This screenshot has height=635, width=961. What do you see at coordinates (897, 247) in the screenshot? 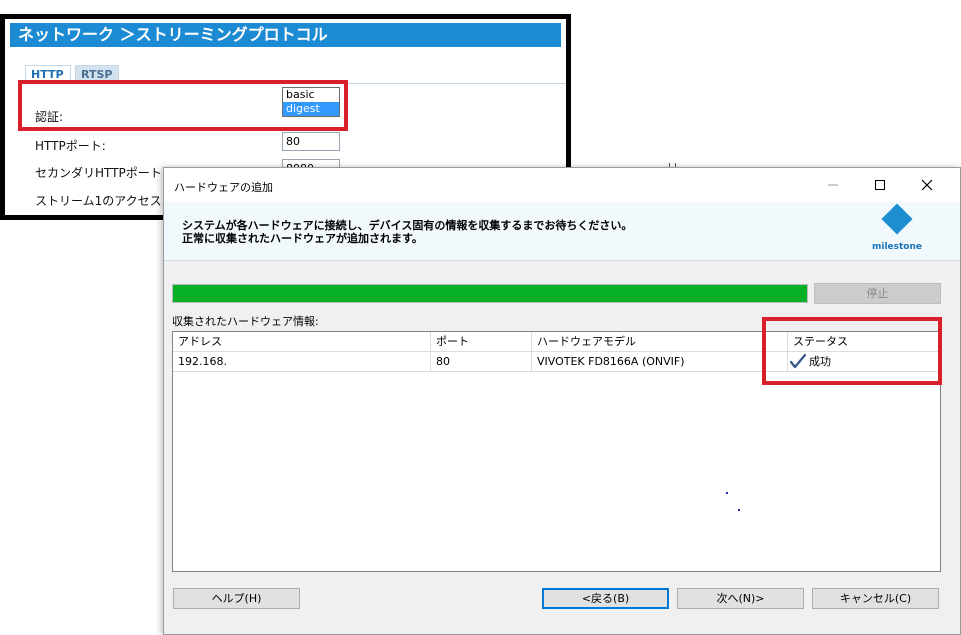
I see `milestone-logo-text: milestone` at bounding box center [897, 247].